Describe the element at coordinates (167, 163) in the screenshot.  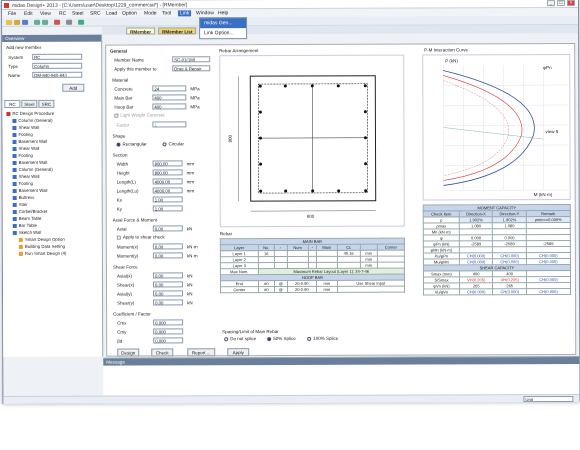
I see `width-field: 800.00` at that location.